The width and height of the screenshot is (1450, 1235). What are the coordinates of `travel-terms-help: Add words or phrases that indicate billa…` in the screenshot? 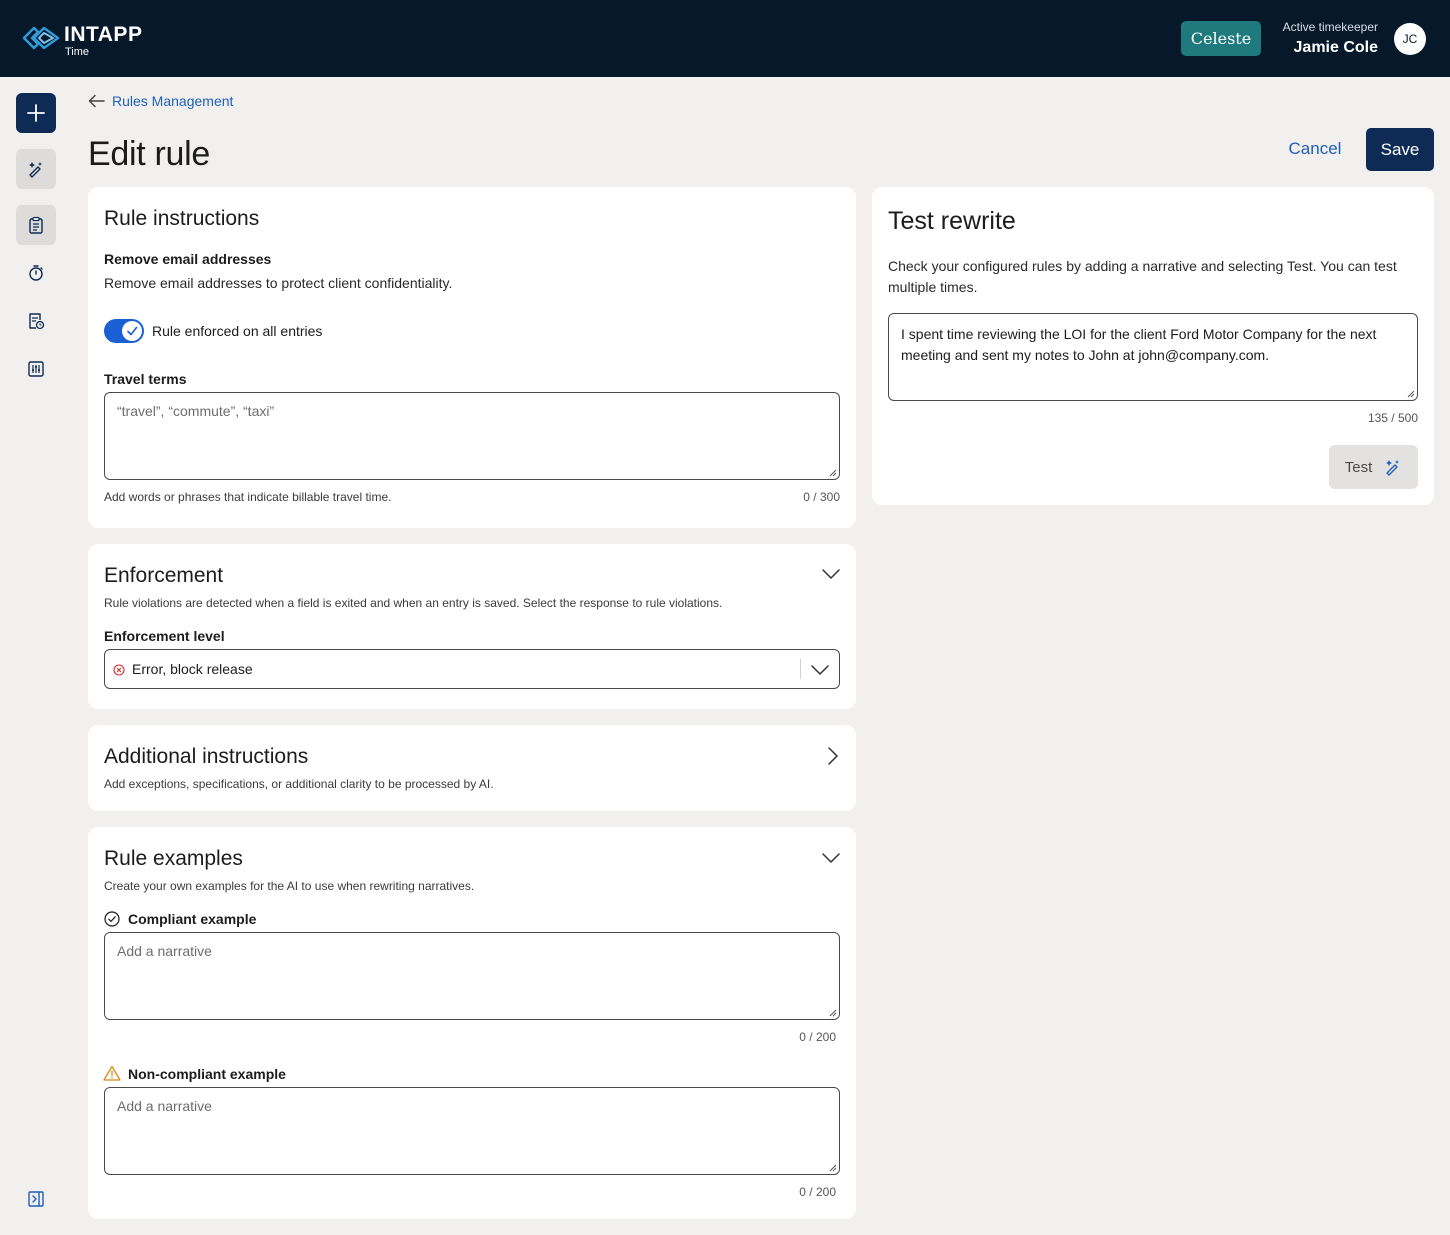 It's located at (248, 497).